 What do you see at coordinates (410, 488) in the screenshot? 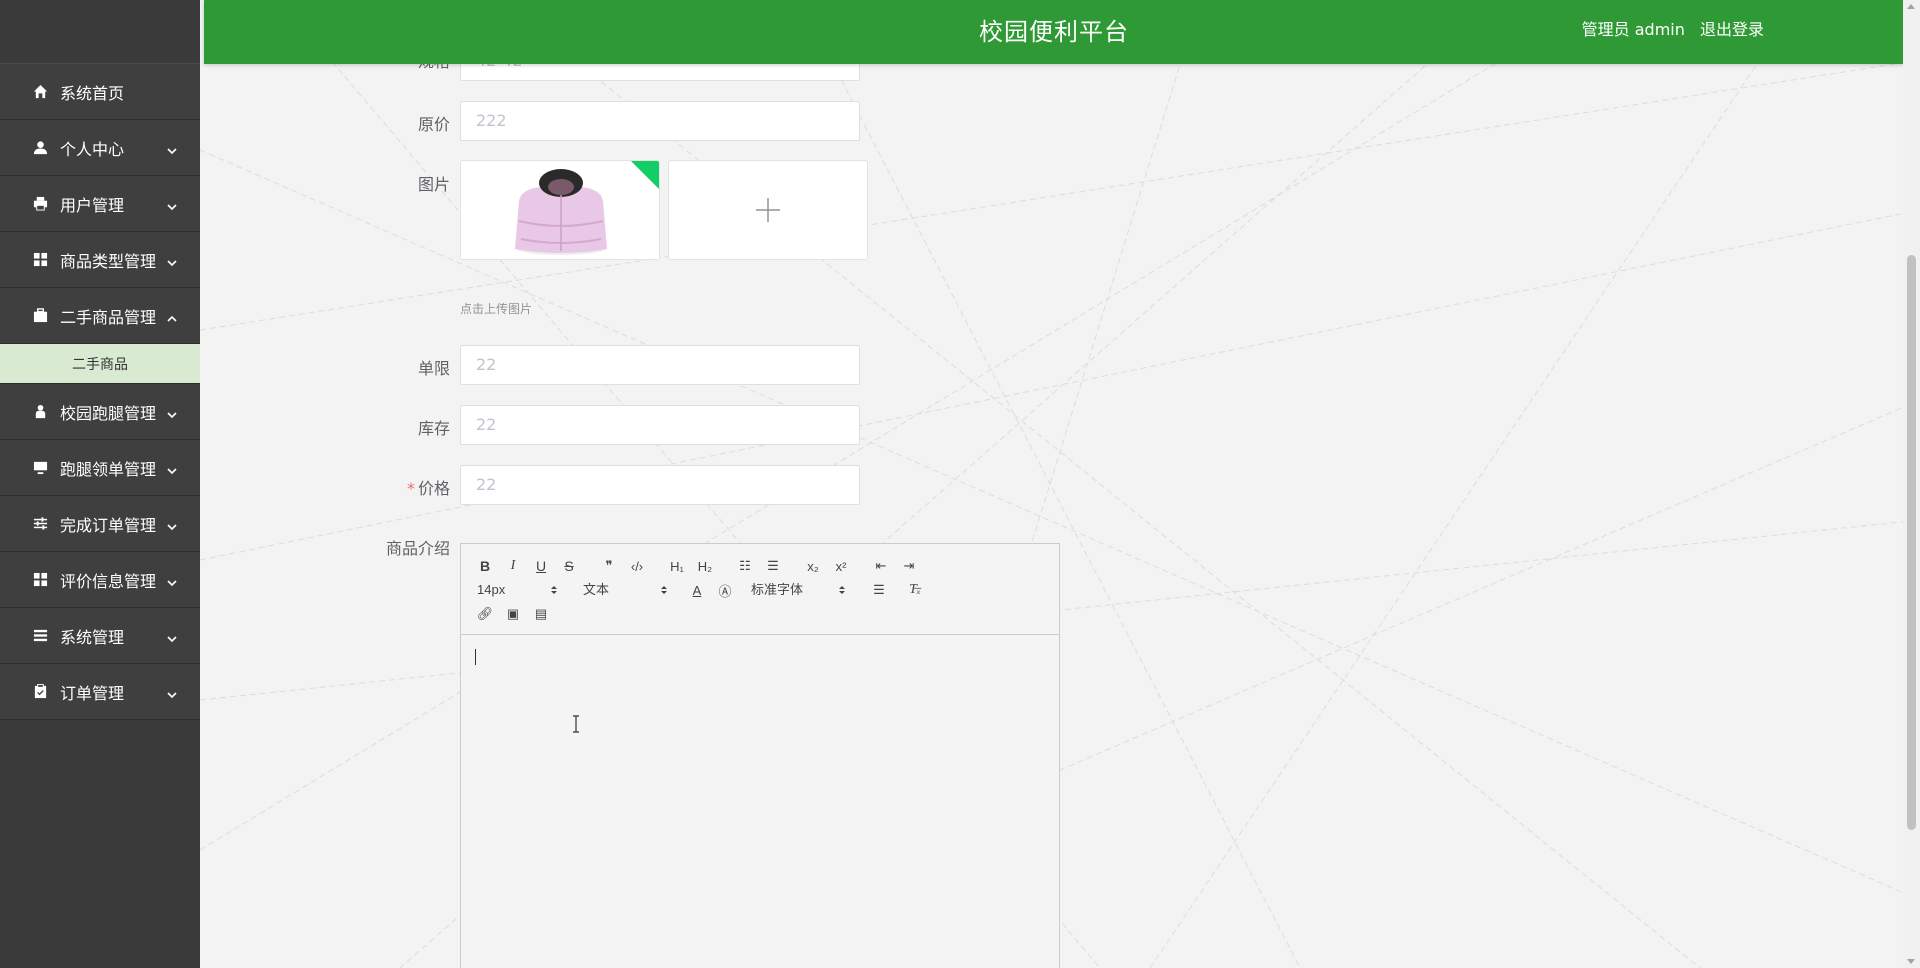
I see `required-mark: *` at bounding box center [410, 488].